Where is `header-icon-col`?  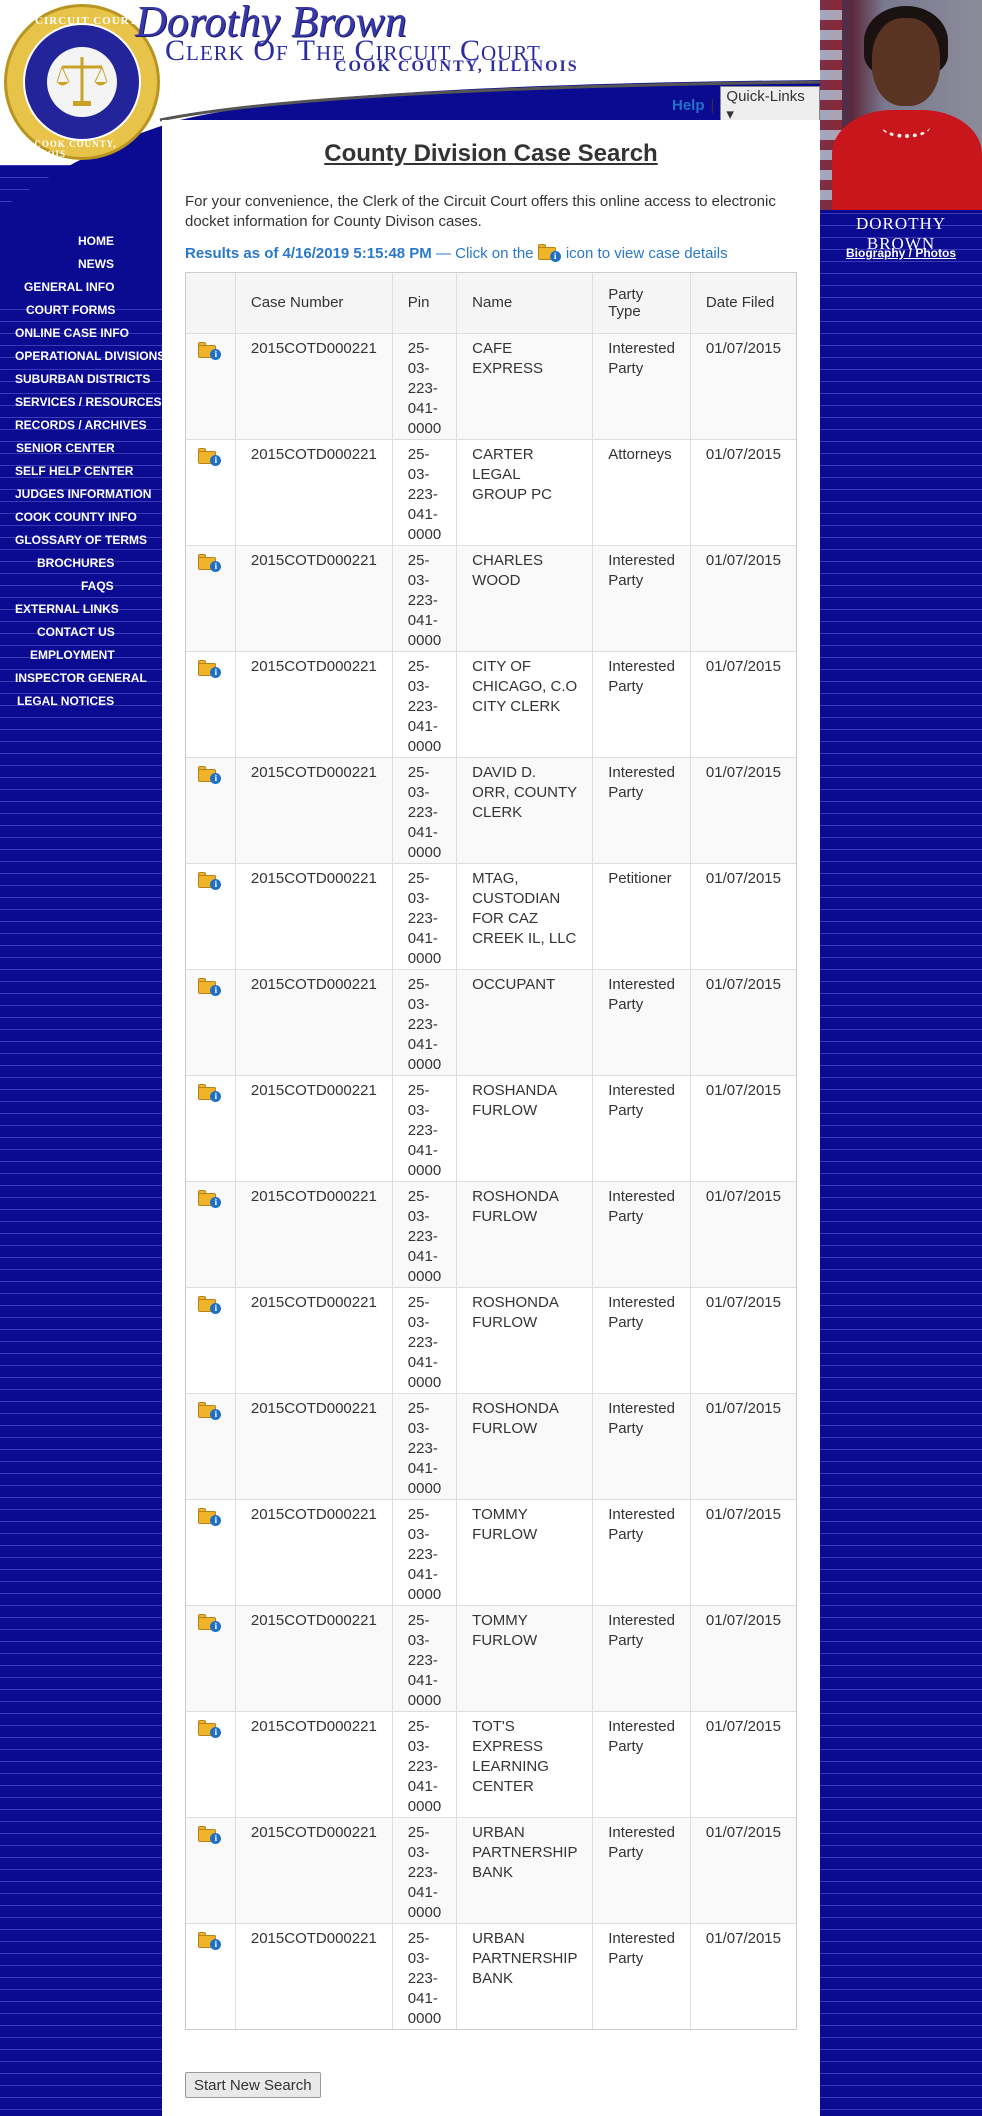 header-icon-col is located at coordinates (211, 303).